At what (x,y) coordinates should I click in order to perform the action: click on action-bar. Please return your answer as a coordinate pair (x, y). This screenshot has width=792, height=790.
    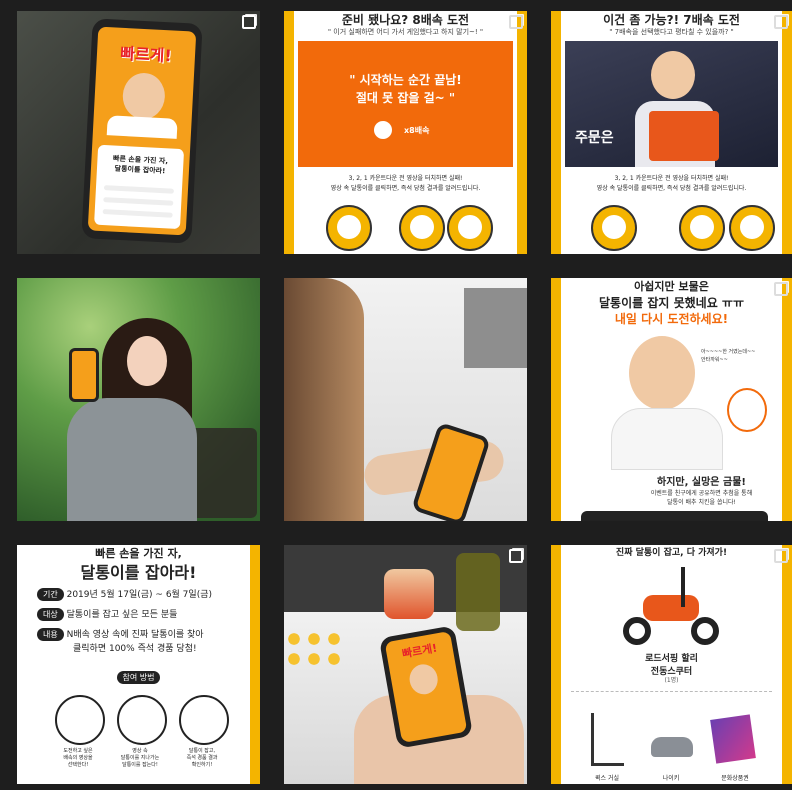
    Looking at the image, I should click on (674, 516).